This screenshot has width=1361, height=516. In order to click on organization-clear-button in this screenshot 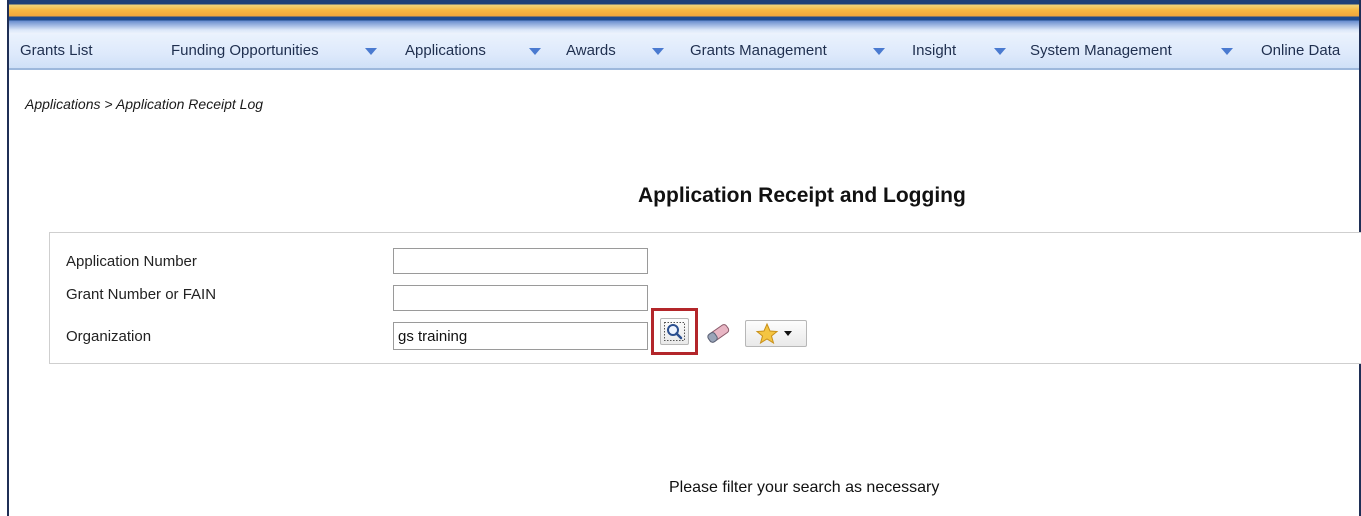, I will do `click(718, 333)`.